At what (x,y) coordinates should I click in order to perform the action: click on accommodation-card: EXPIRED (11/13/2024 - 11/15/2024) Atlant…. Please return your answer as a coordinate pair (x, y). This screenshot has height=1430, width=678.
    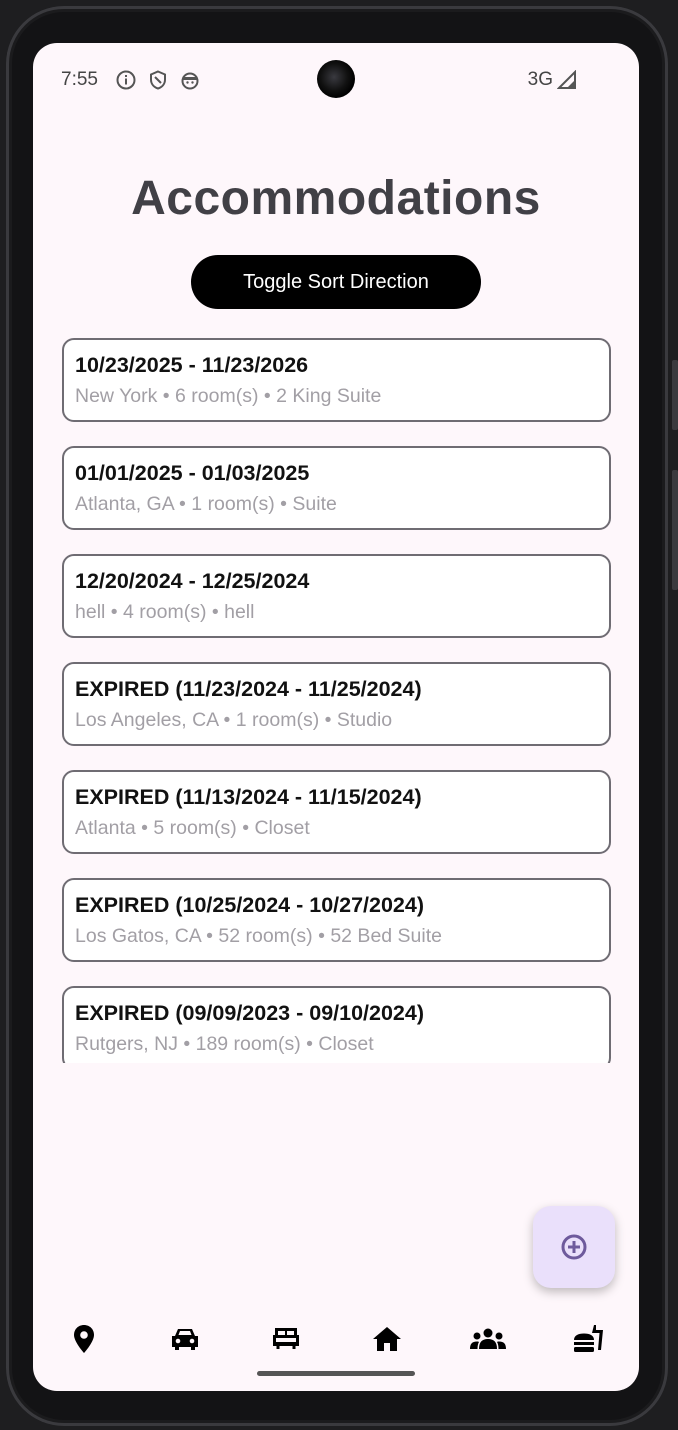
    Looking at the image, I should click on (336, 812).